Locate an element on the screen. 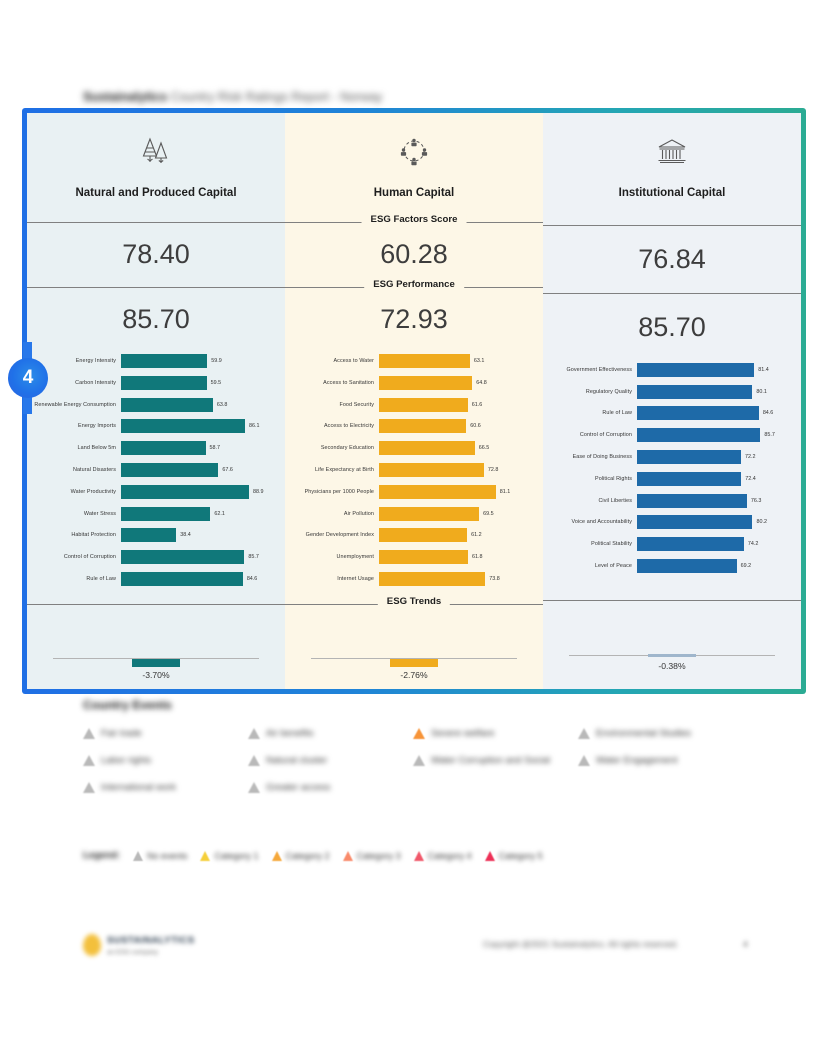 The width and height of the screenshot is (826, 1047). indicator-row: Government Effectiveness 81.4 is located at coordinates (668, 370).